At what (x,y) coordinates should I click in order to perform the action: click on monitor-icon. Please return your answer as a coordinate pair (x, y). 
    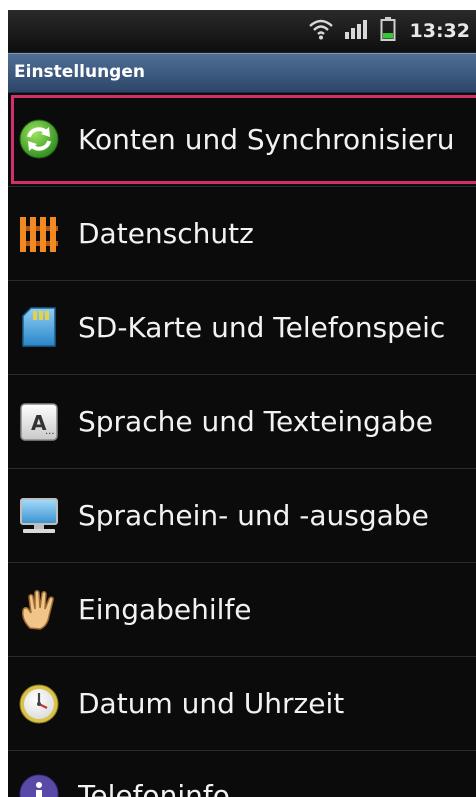
    Looking at the image, I should click on (39, 516).